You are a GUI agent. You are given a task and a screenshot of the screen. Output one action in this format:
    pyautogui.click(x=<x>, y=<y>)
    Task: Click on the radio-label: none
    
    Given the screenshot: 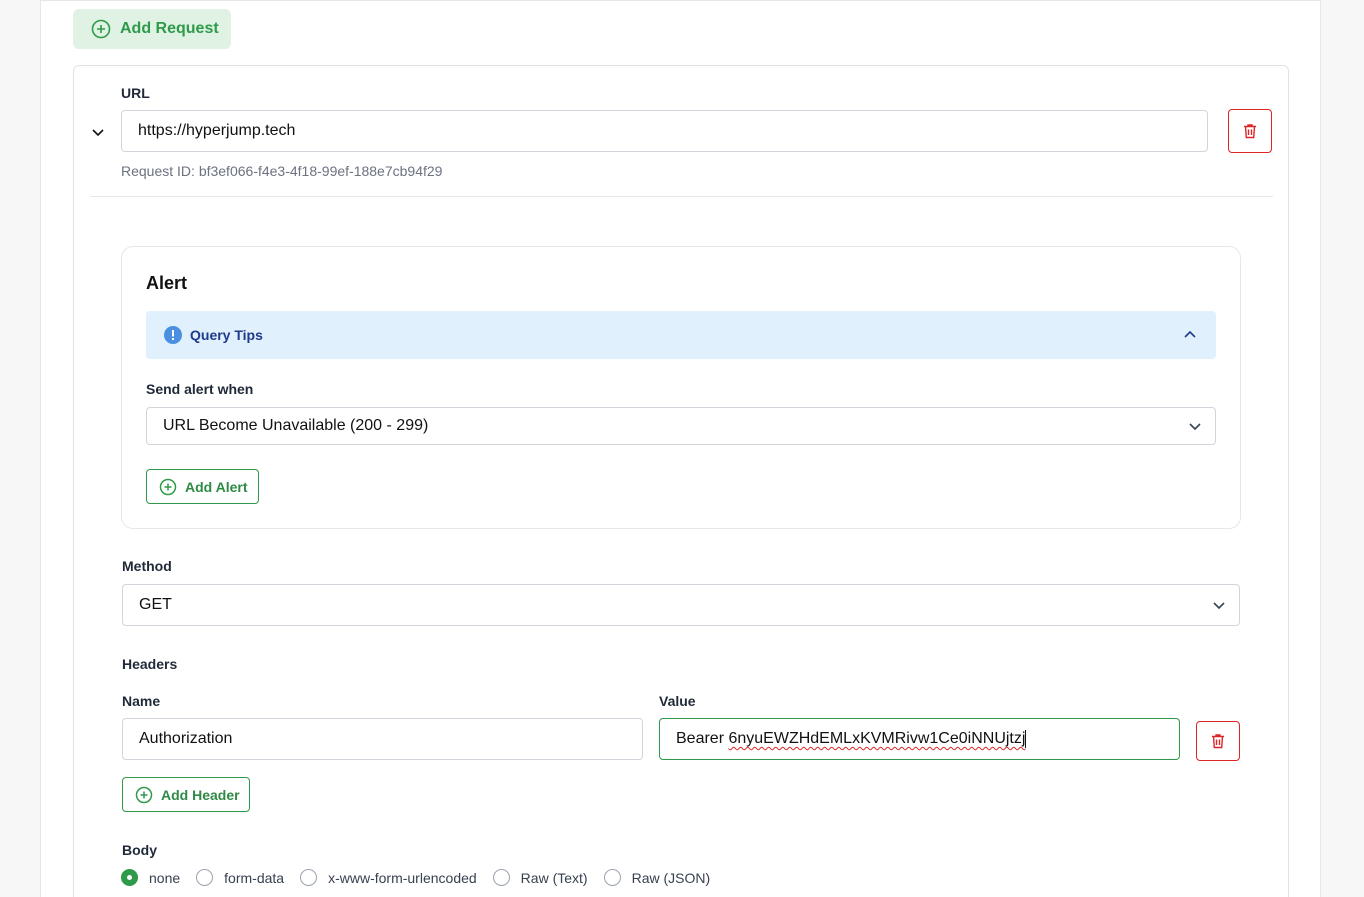 What is the action you would take?
    pyautogui.click(x=165, y=877)
    